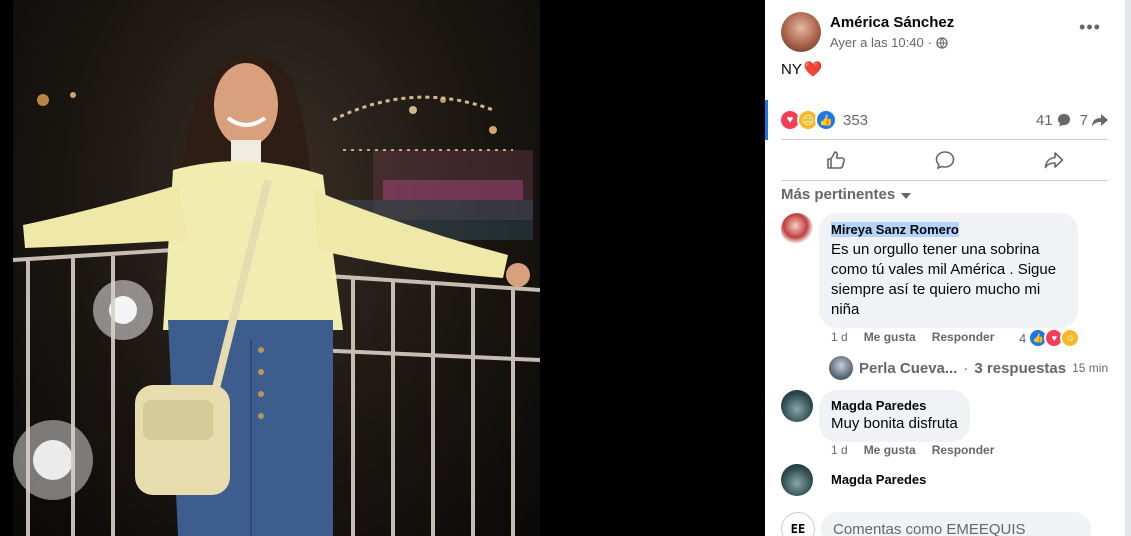 This screenshot has height=536, width=1131. What do you see at coordinates (877, 42) in the screenshot?
I see `post-timestamp: Ayer a las 10:40` at bounding box center [877, 42].